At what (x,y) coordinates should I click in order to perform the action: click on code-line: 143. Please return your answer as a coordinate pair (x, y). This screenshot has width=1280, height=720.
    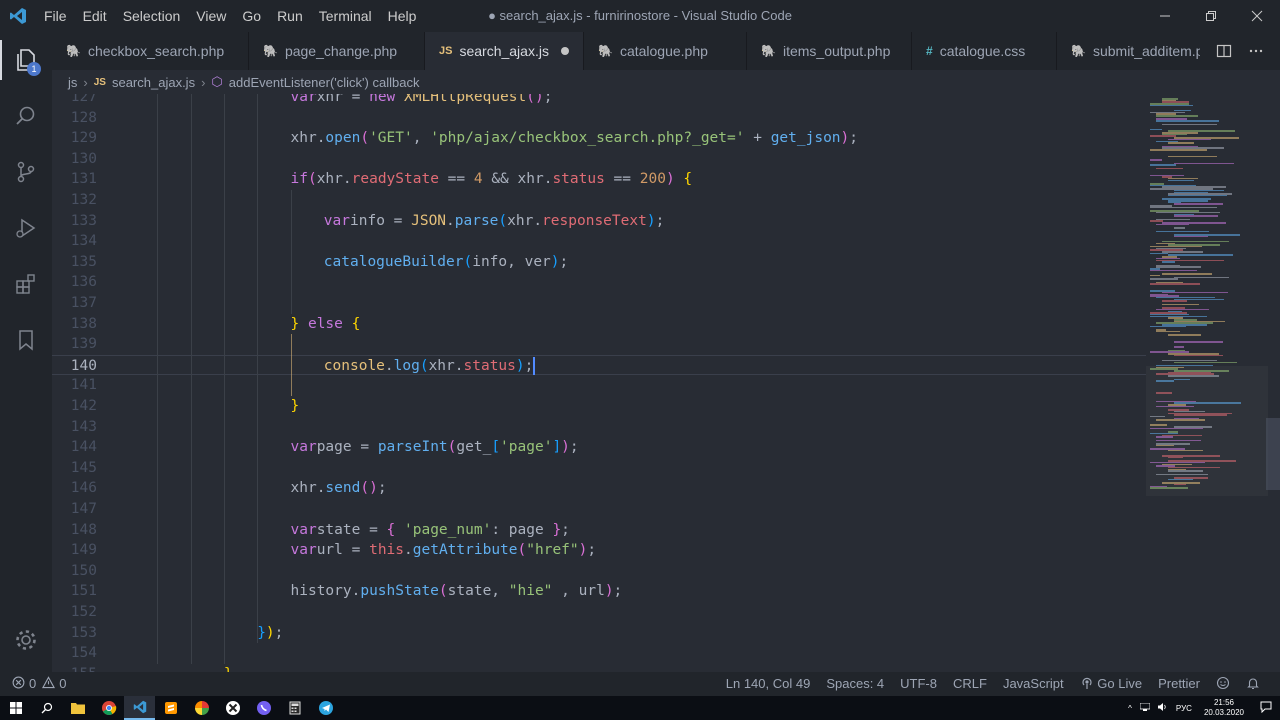
    Looking at the image, I should click on (599, 427).